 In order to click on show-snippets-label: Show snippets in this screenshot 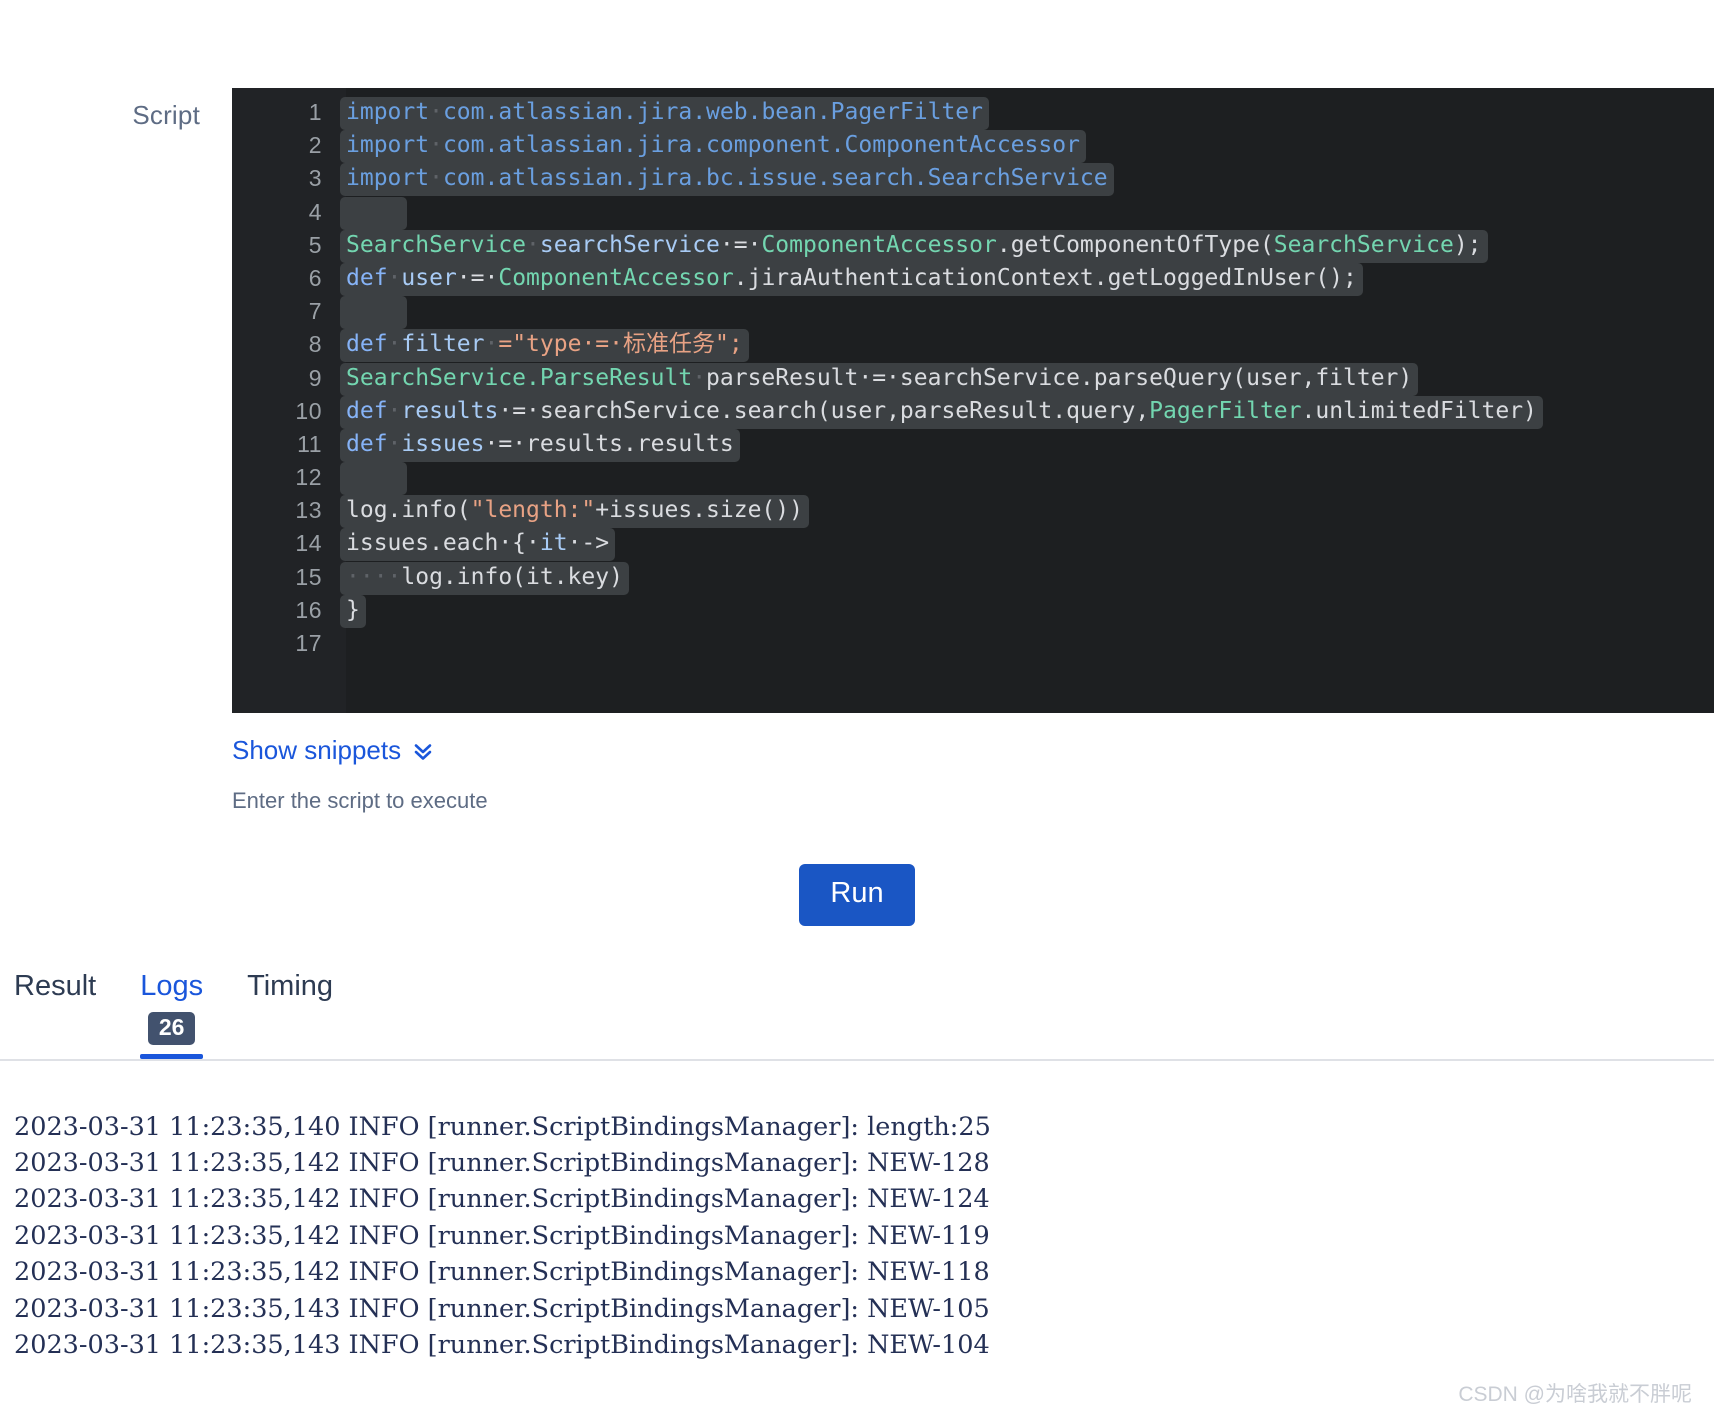, I will do `click(317, 750)`.